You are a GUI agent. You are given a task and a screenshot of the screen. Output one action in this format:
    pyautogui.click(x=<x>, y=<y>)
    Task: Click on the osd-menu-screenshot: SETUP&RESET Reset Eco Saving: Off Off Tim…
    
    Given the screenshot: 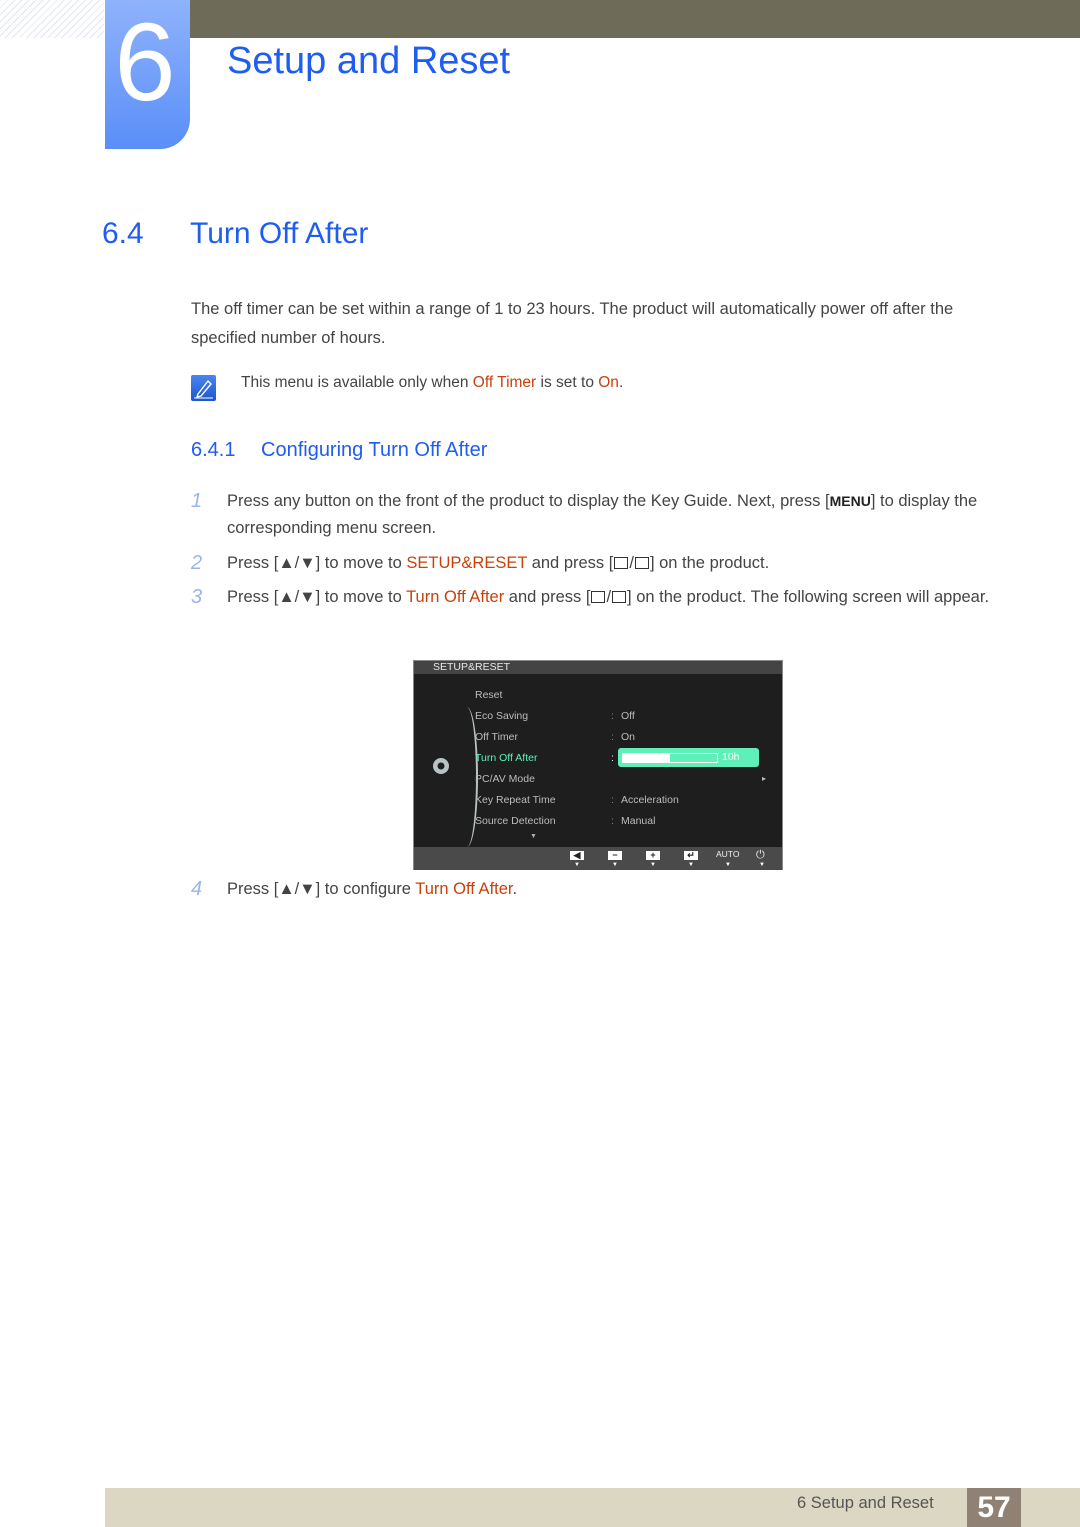 What is the action you would take?
    pyautogui.click(x=598, y=765)
    